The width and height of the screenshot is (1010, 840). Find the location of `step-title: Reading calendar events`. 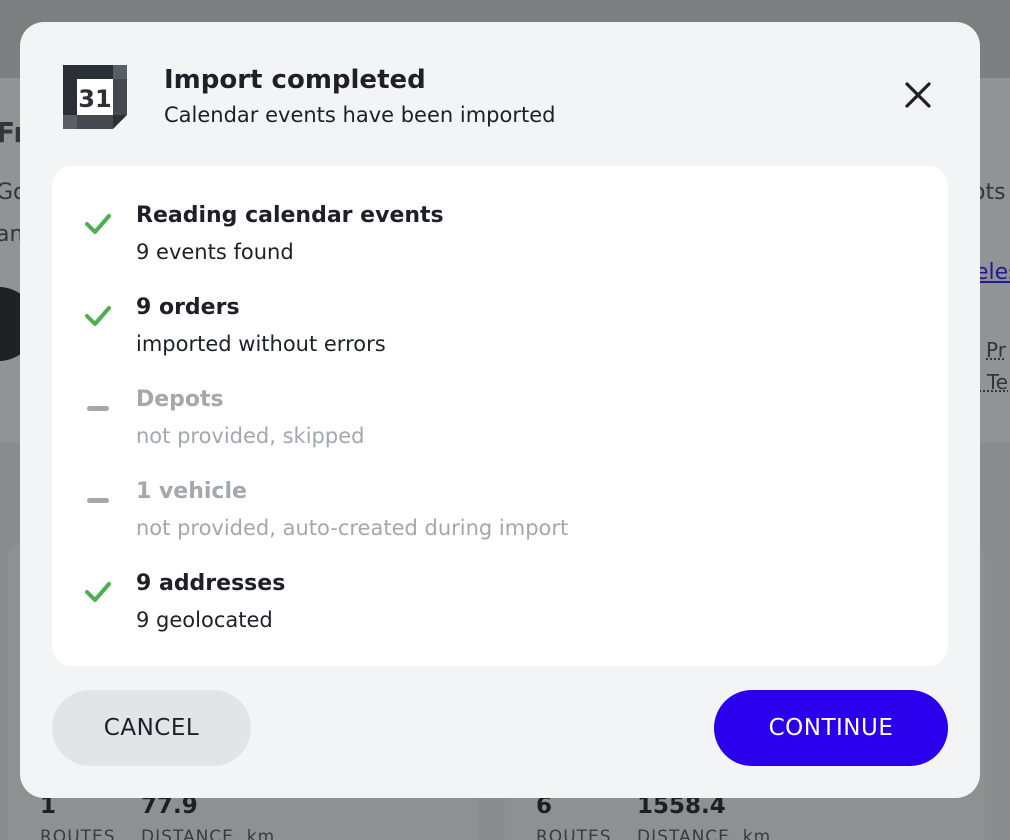

step-title: Reading calendar events is located at coordinates (290, 215).